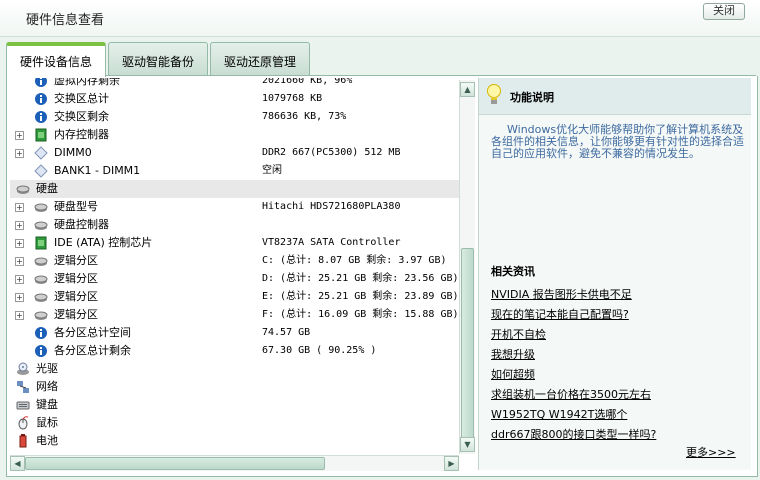  What do you see at coordinates (451, 463) in the screenshot?
I see `scroll-right-button: ▶` at bounding box center [451, 463].